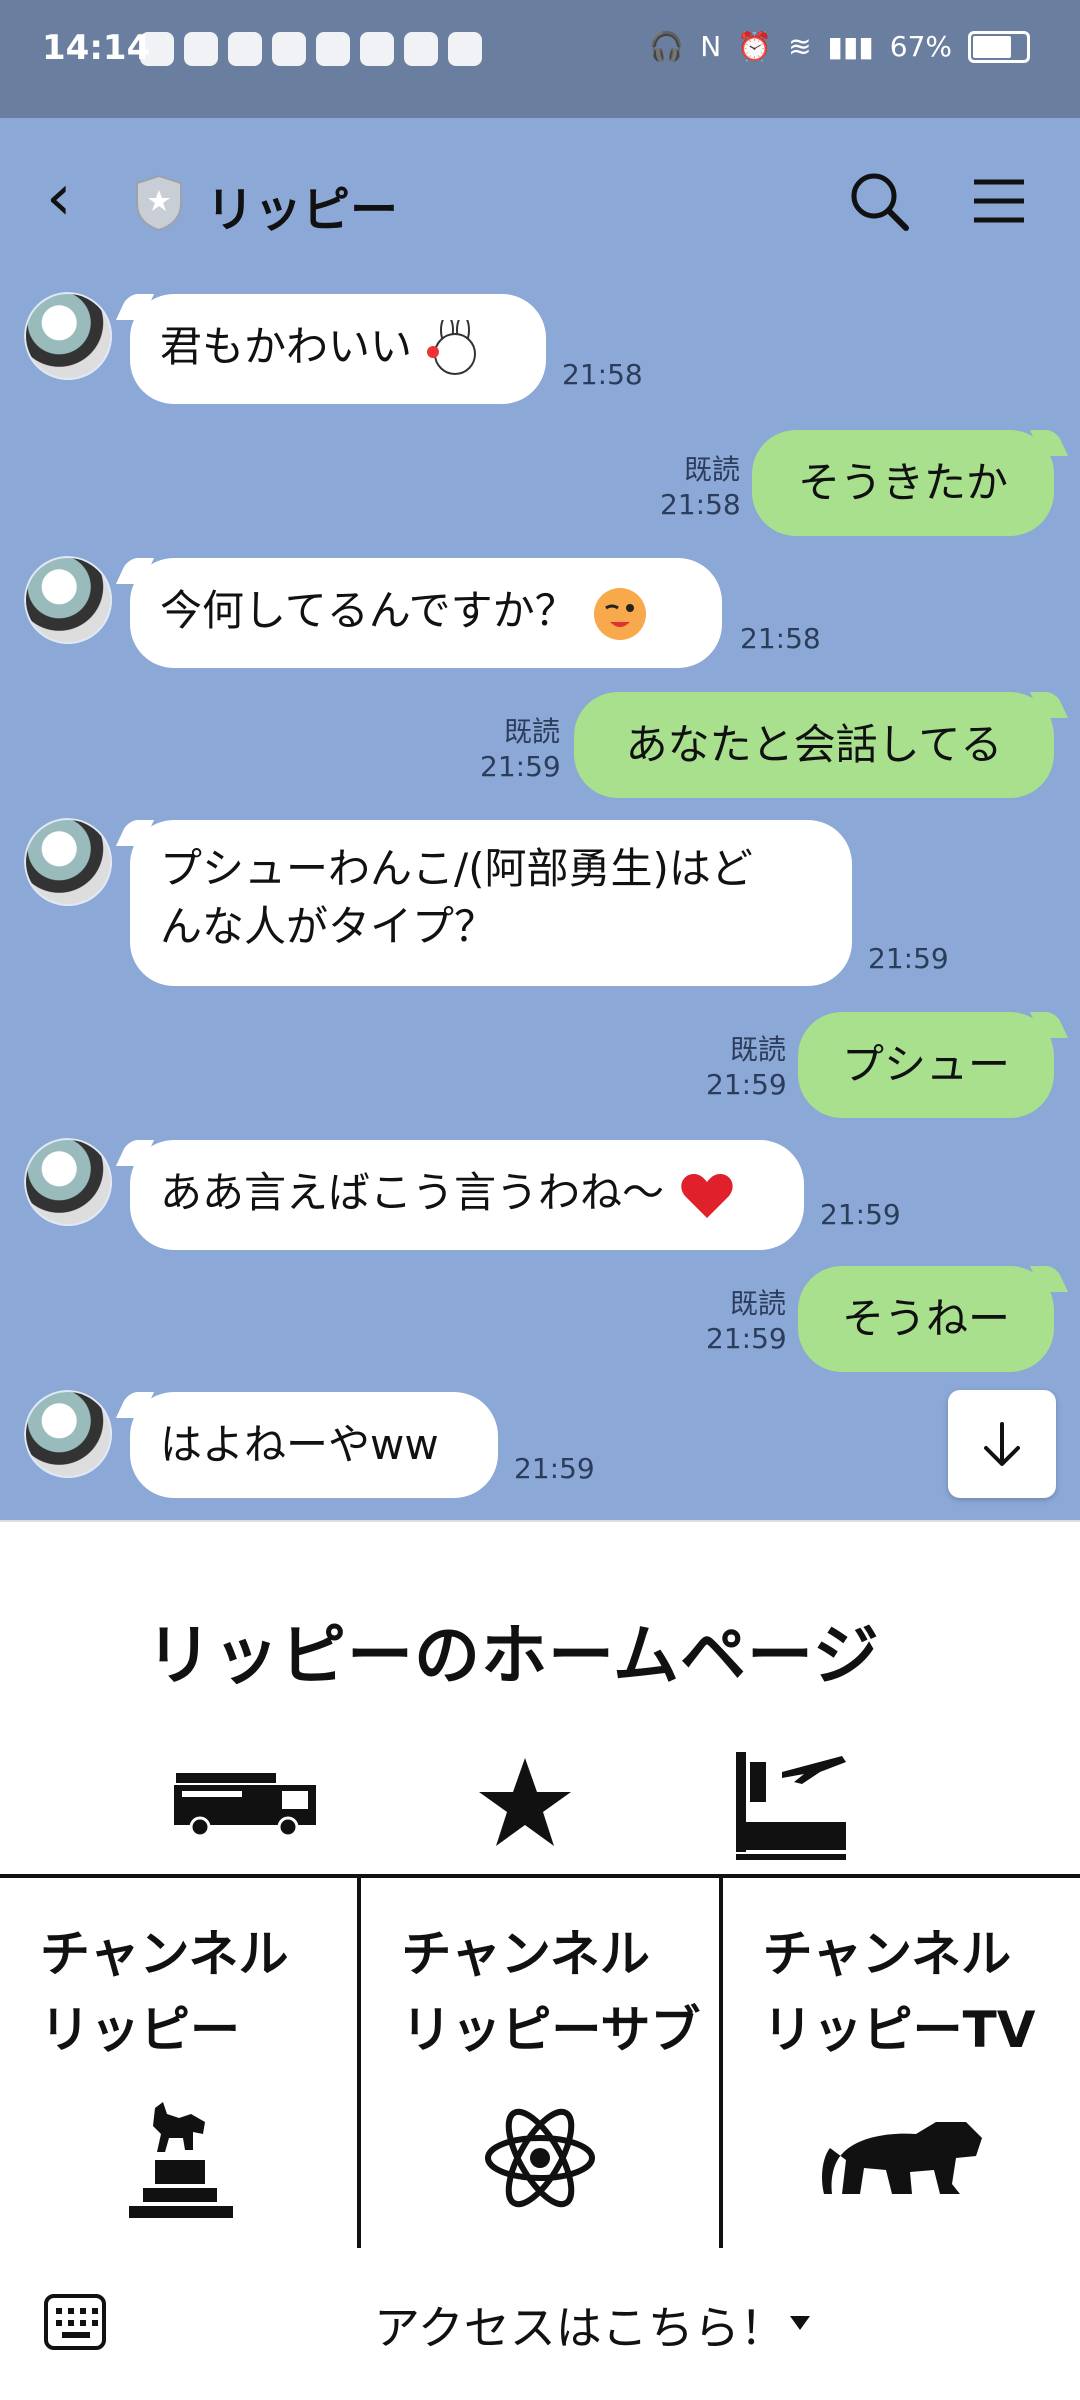 This screenshot has width=1080, height=2400. I want to click on headphones-icon: 🎧, so click(667, 46).